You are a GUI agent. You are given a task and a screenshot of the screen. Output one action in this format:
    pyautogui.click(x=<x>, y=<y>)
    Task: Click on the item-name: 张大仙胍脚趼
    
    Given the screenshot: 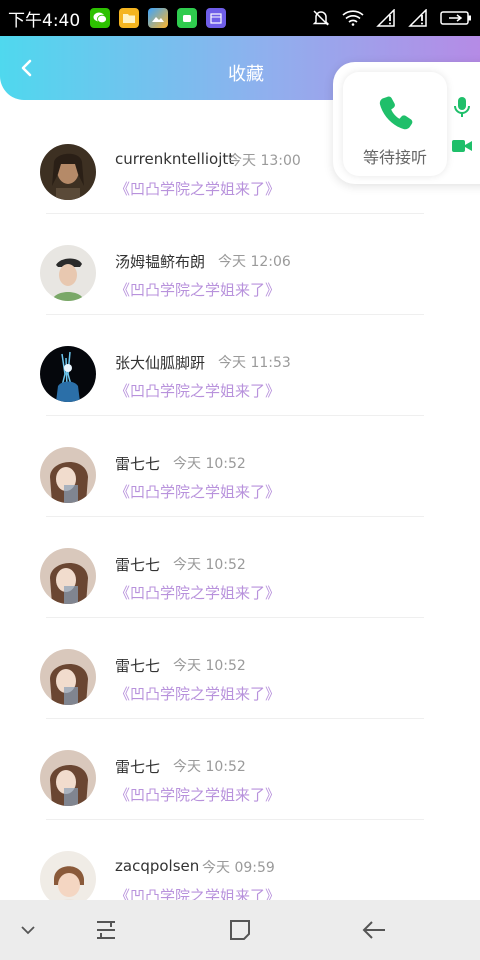 What is the action you would take?
    pyautogui.click(x=160, y=363)
    